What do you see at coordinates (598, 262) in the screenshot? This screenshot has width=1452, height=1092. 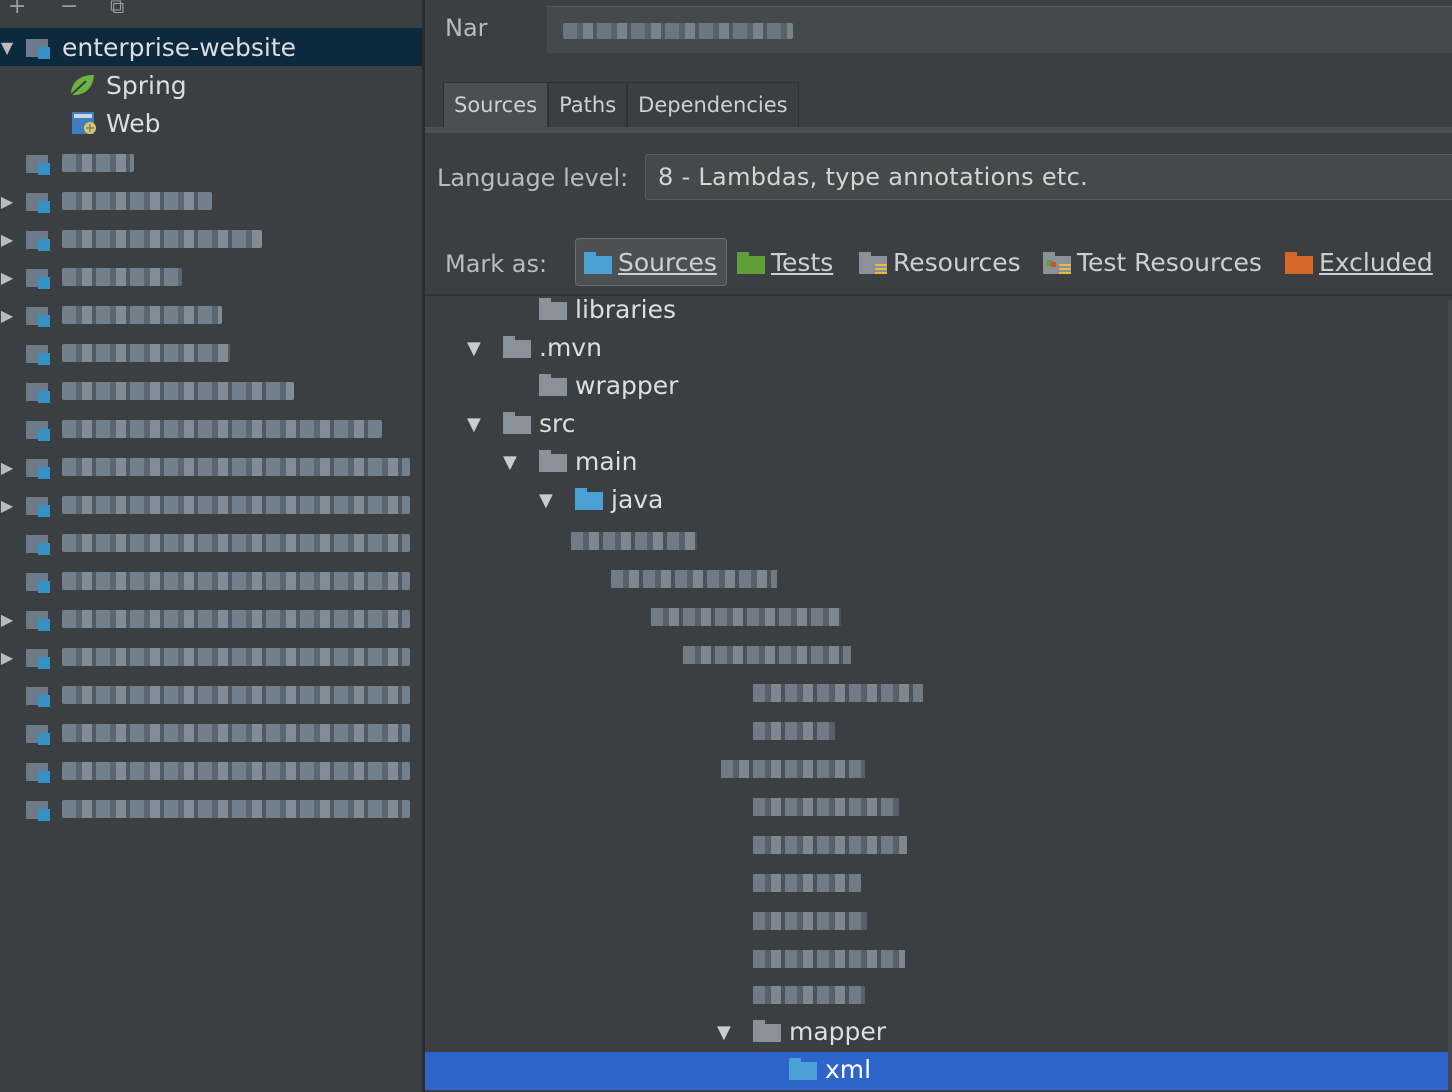 I see `sources-folder-icon` at bounding box center [598, 262].